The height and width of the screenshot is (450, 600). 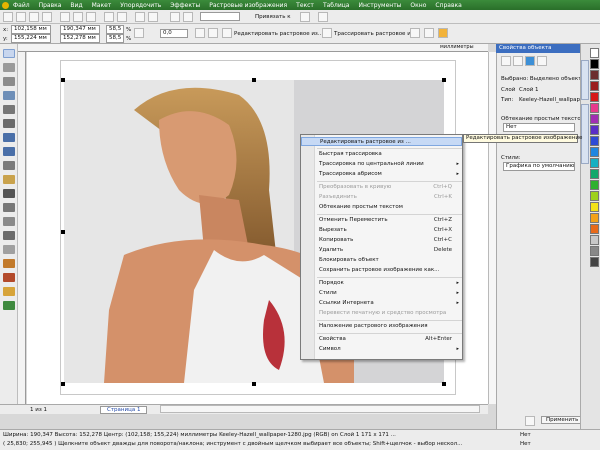 What do you see at coordinates (31, 29) in the screenshot?
I see `x-position-field: 102,158 мм` at bounding box center [31, 29].